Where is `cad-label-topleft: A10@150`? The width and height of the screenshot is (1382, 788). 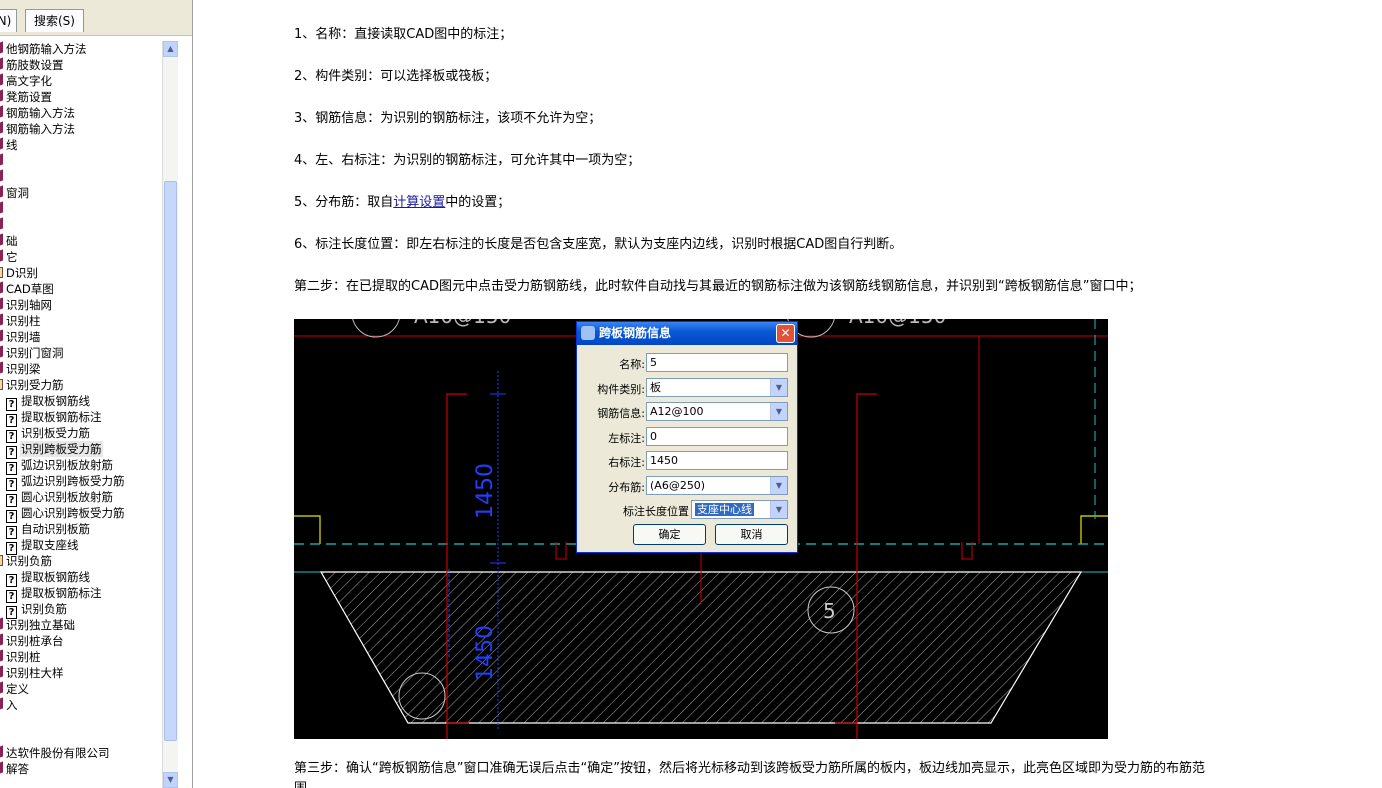
cad-label-topleft: A10@150 is located at coordinates (462, 323).